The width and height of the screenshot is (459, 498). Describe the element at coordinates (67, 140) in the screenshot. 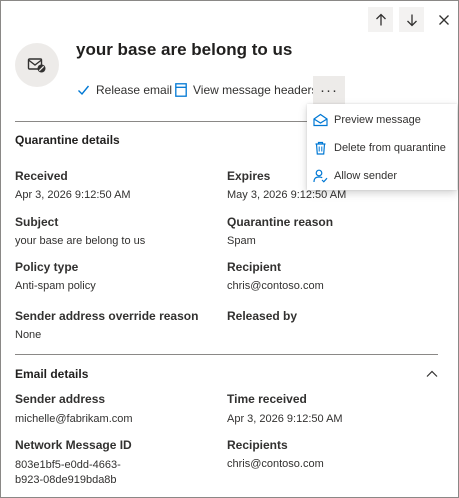

I see `quarantine-details-heading: Quarantine details` at that location.